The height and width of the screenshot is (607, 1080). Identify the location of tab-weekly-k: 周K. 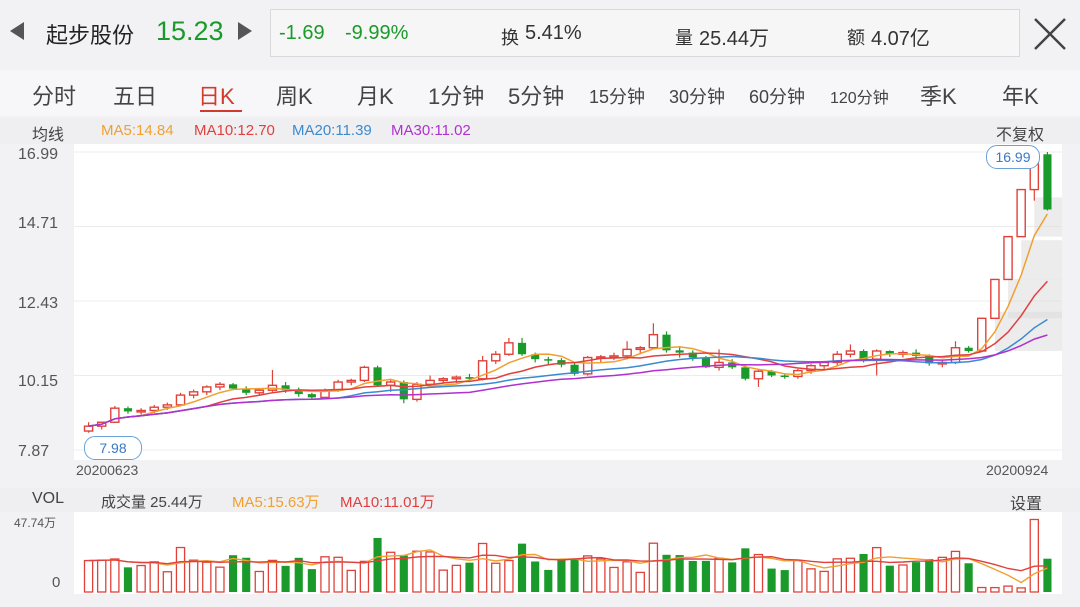
(294, 95).